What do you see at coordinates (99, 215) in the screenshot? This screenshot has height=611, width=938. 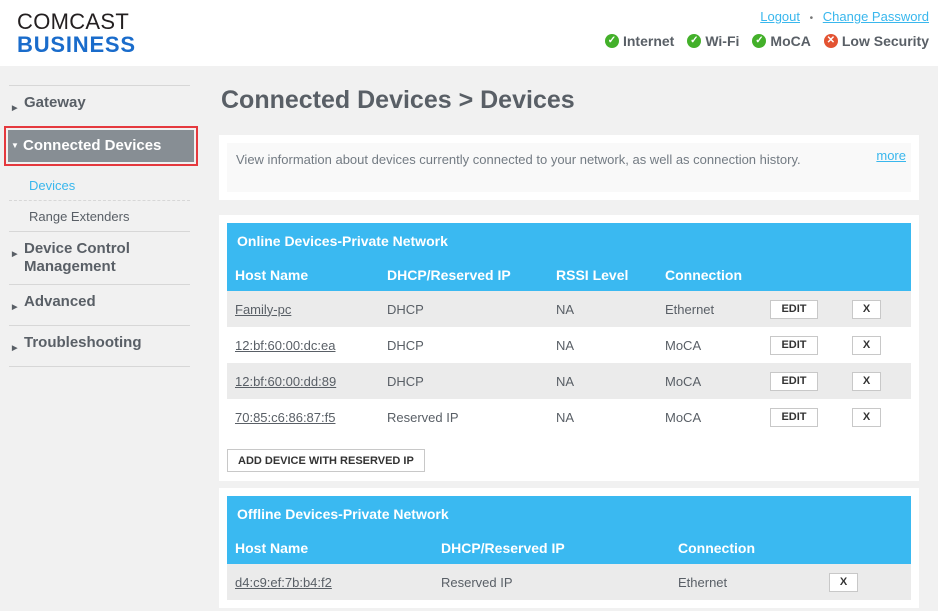 I see `sidebar-subitem-range-extenders: Range Extenders` at bounding box center [99, 215].